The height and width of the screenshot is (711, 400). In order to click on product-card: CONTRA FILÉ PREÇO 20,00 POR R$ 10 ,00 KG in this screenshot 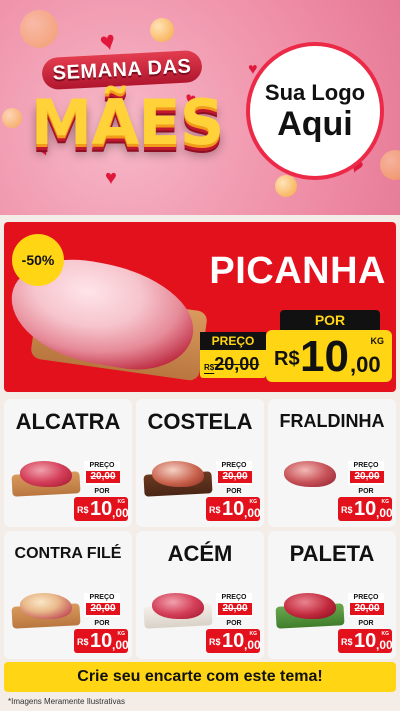, I will do `click(68, 595)`.